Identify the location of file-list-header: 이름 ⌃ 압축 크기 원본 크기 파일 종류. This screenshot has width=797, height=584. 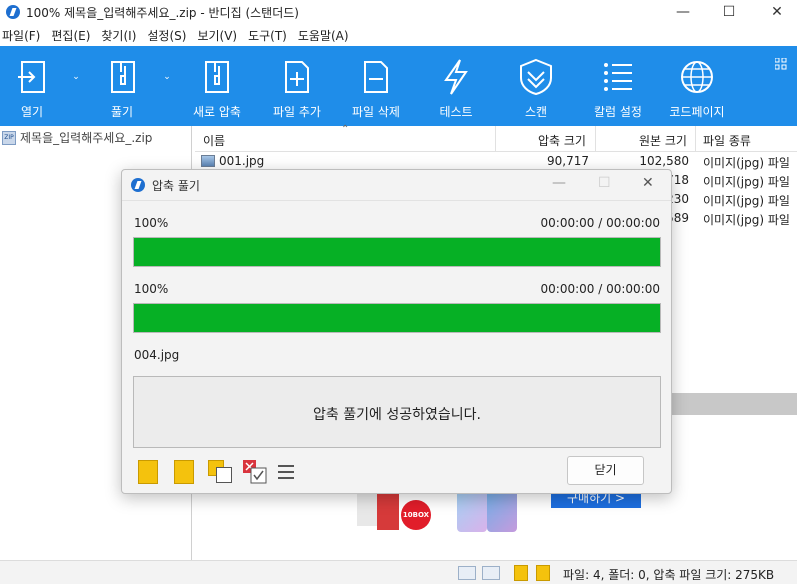
(496, 138).